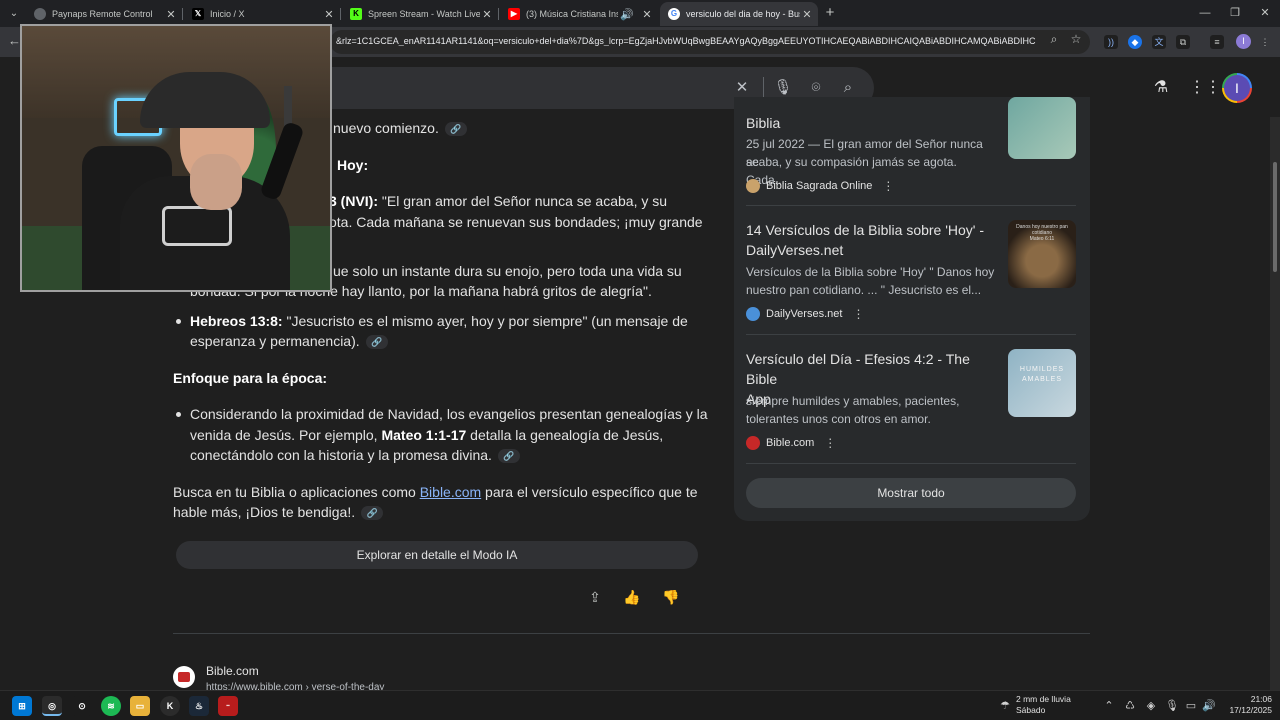  Describe the element at coordinates (1054, 39) in the screenshot. I see `zoom-icon: ⌕` at that location.